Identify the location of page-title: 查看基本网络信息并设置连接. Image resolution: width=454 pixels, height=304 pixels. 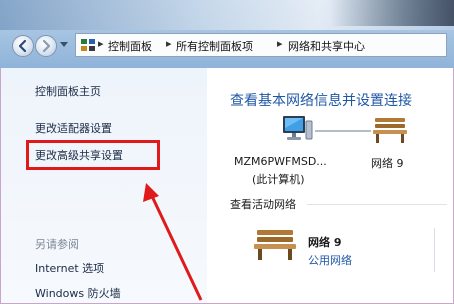
(321, 101).